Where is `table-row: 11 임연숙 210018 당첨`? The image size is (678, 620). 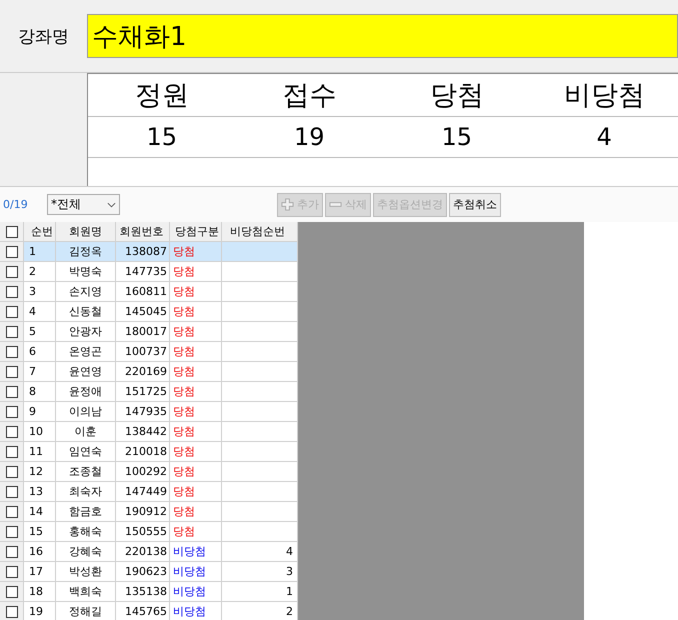
table-row: 11 임연숙 210018 당첨 is located at coordinates (149, 452).